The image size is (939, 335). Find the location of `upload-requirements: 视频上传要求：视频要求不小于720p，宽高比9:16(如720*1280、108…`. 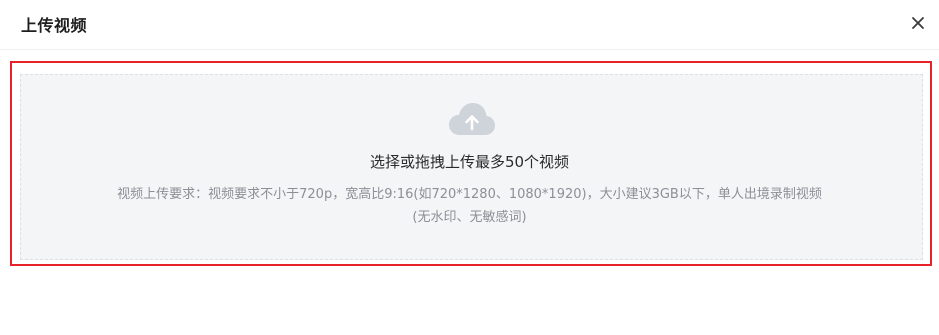

upload-requirements: 视频上传要求：视频要求不小于720p，宽高比9:16(如720*1280、108… is located at coordinates (469, 194).